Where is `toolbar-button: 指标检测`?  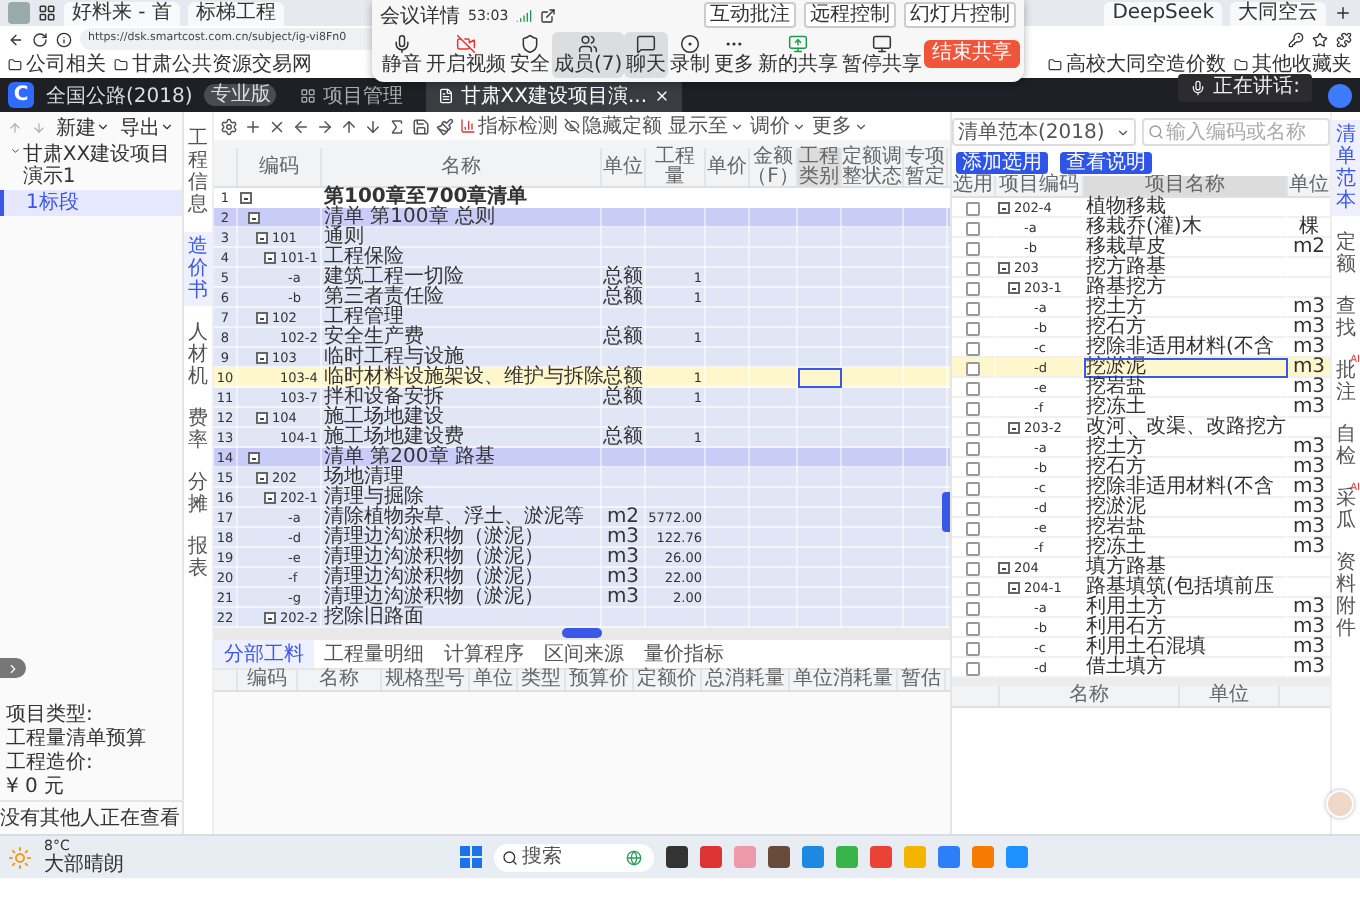
toolbar-button: 指标检测 is located at coordinates (509, 126).